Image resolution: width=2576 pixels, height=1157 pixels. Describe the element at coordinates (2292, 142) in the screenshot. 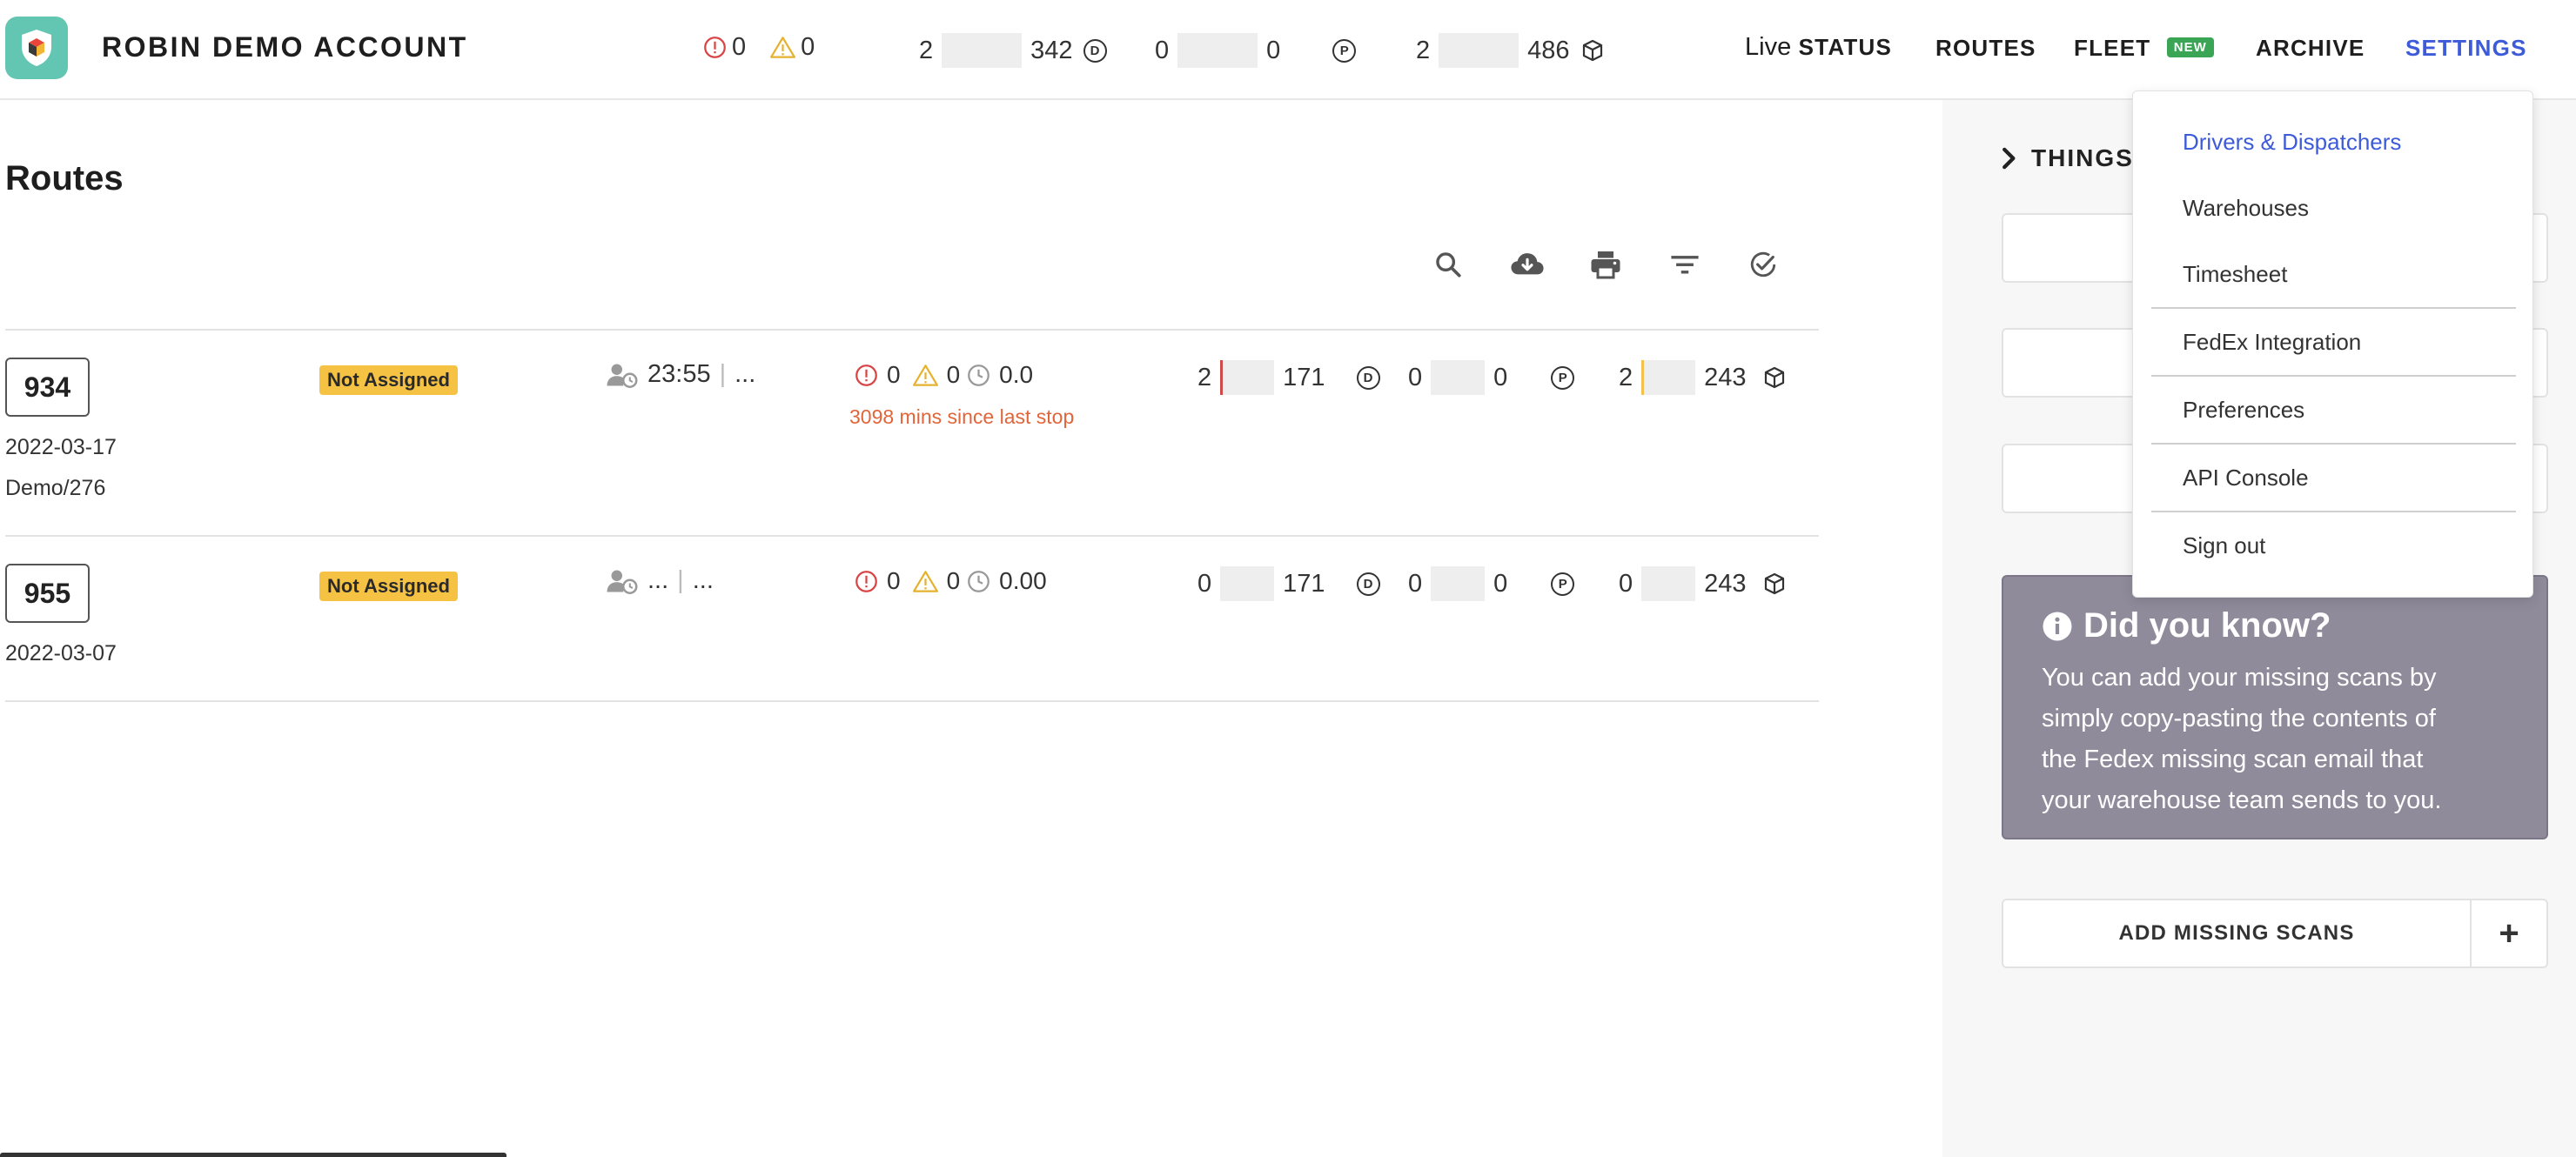

I see `menu-item-drivers-dispatchers: Drivers & Dispatchers` at that location.